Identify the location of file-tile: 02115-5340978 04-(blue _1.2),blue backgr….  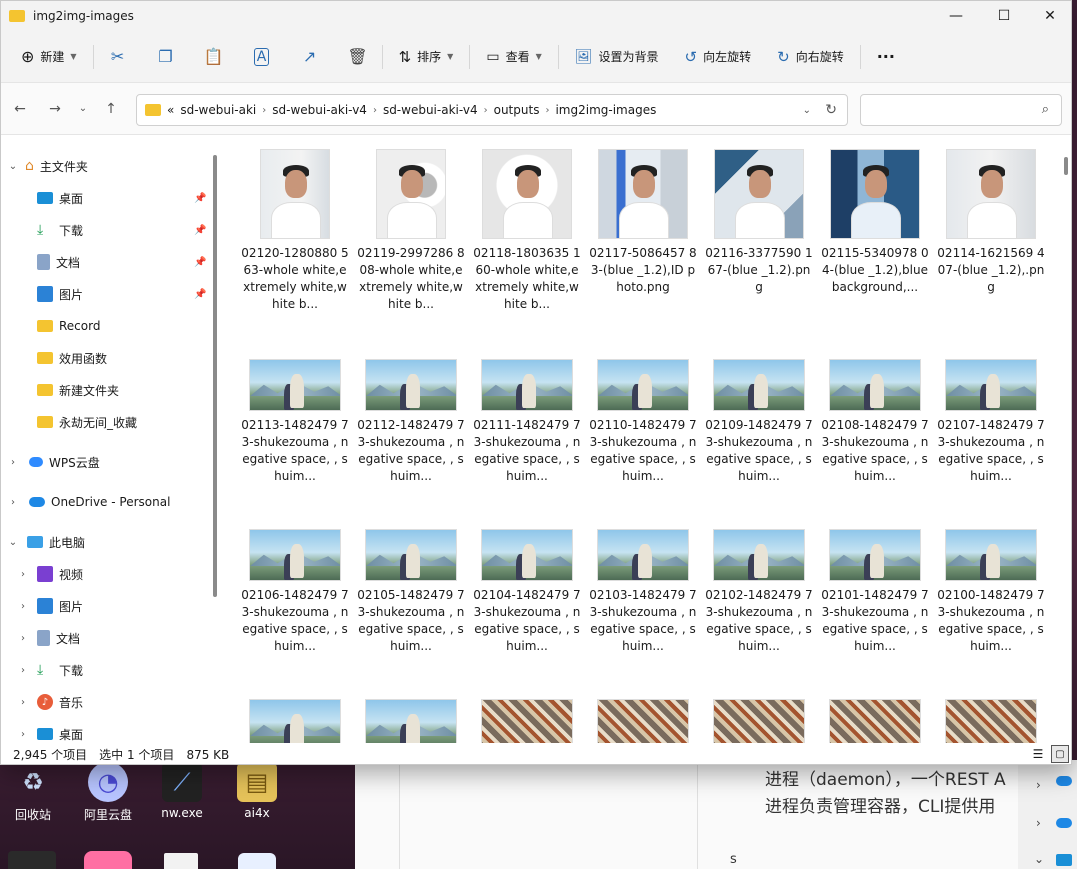
(875, 222).